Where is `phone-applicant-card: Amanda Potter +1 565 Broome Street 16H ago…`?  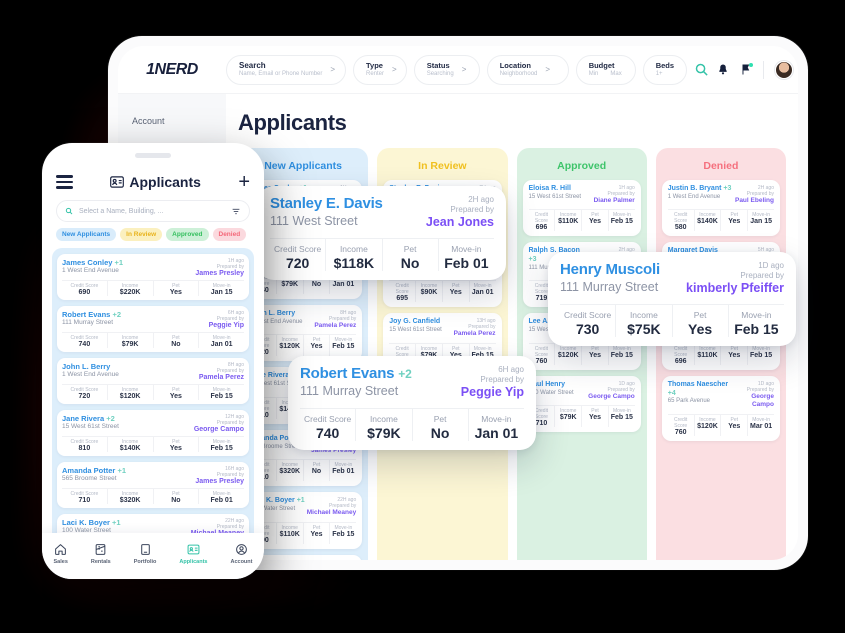
phone-applicant-card: Amanda Potter +1 565 Broome Street 16H ago… is located at coordinates (153, 485).